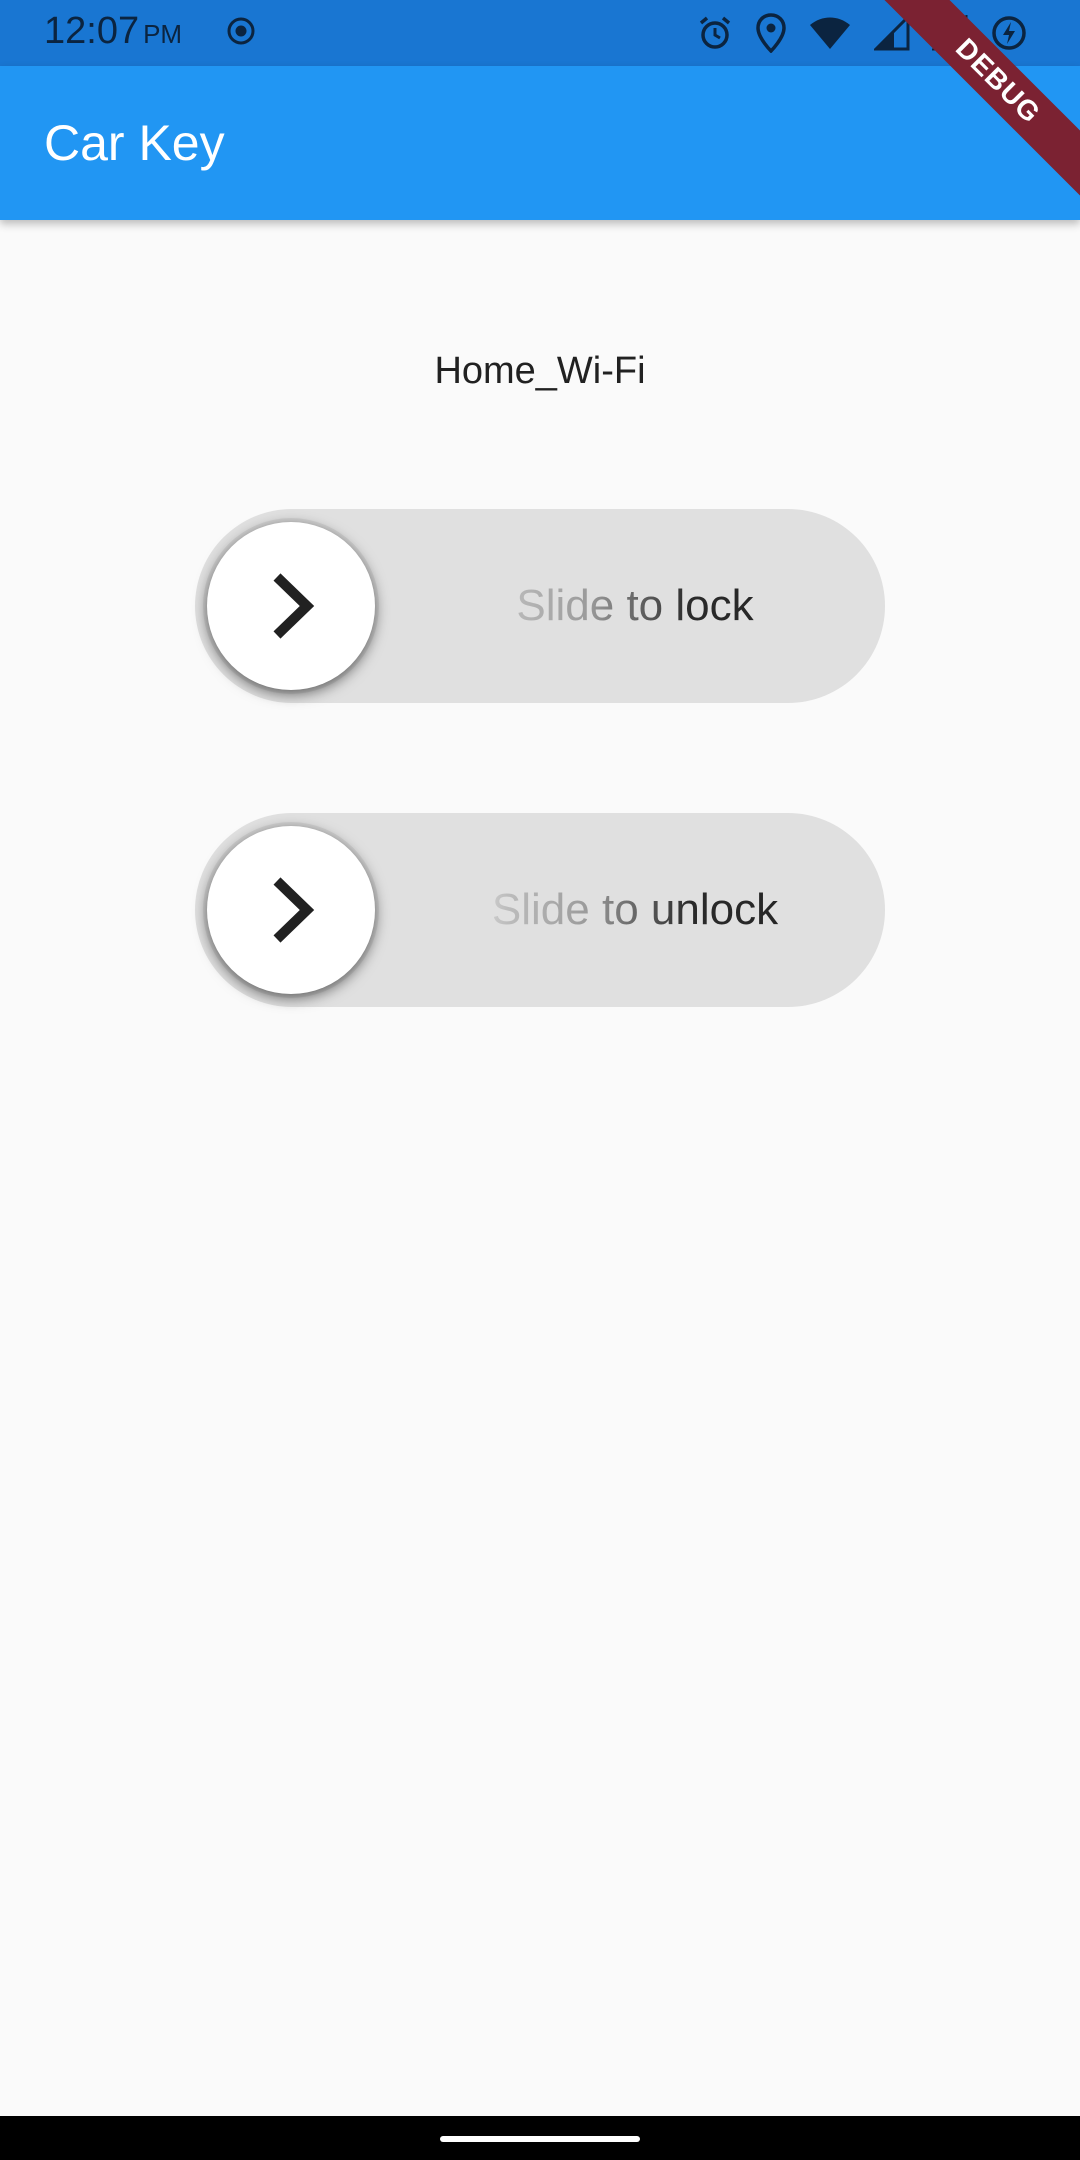 This screenshot has height=2160, width=1080. What do you see at coordinates (635, 605) in the screenshot?
I see `slider-label-text: Slide to lock` at bounding box center [635, 605].